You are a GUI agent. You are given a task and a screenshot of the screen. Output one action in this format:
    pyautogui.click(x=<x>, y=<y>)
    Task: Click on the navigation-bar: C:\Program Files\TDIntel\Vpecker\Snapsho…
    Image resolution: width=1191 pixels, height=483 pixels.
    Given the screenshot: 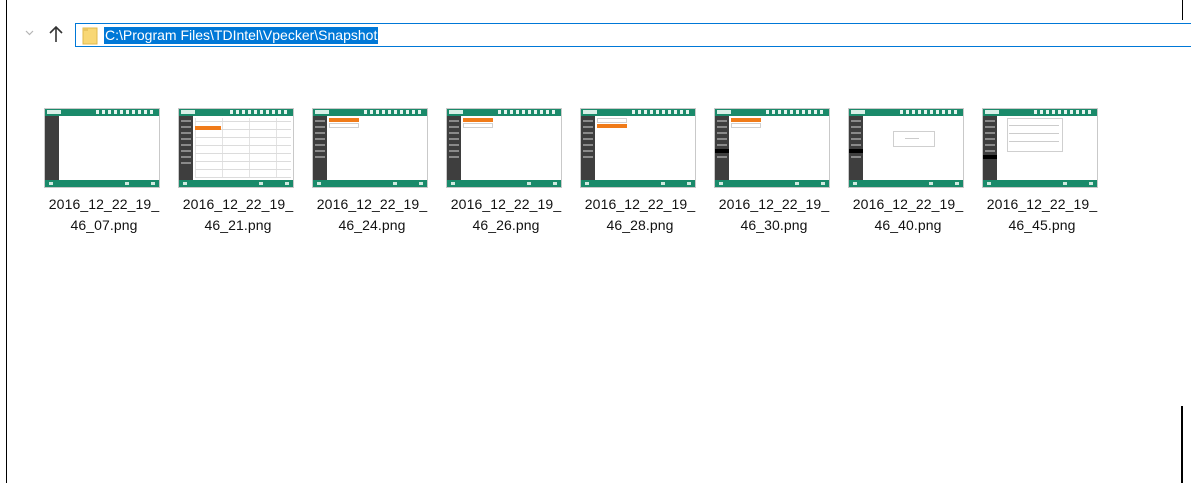 What is the action you would take?
    pyautogui.click(x=595, y=37)
    